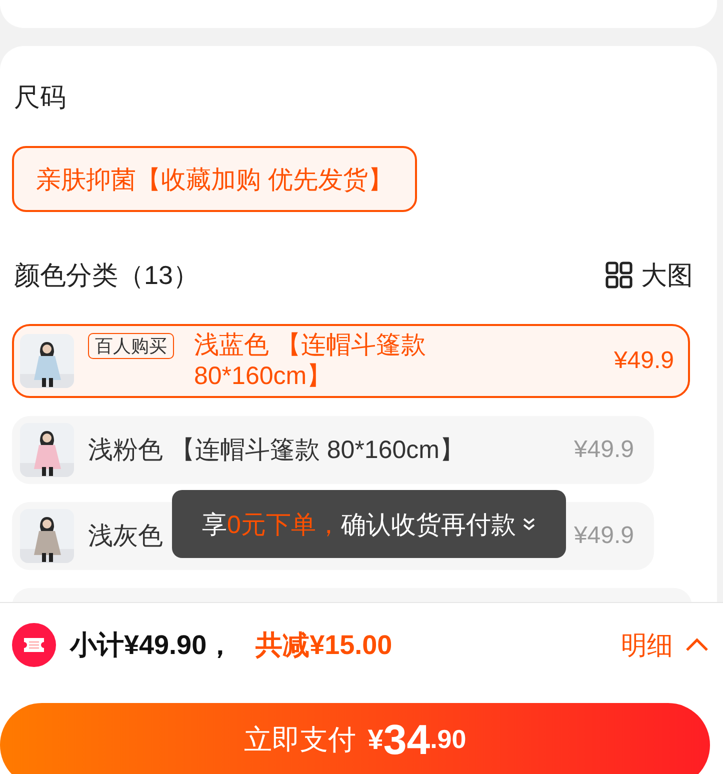 The height and width of the screenshot is (774, 723). I want to click on popular-badge: 百人购买, so click(131, 346).